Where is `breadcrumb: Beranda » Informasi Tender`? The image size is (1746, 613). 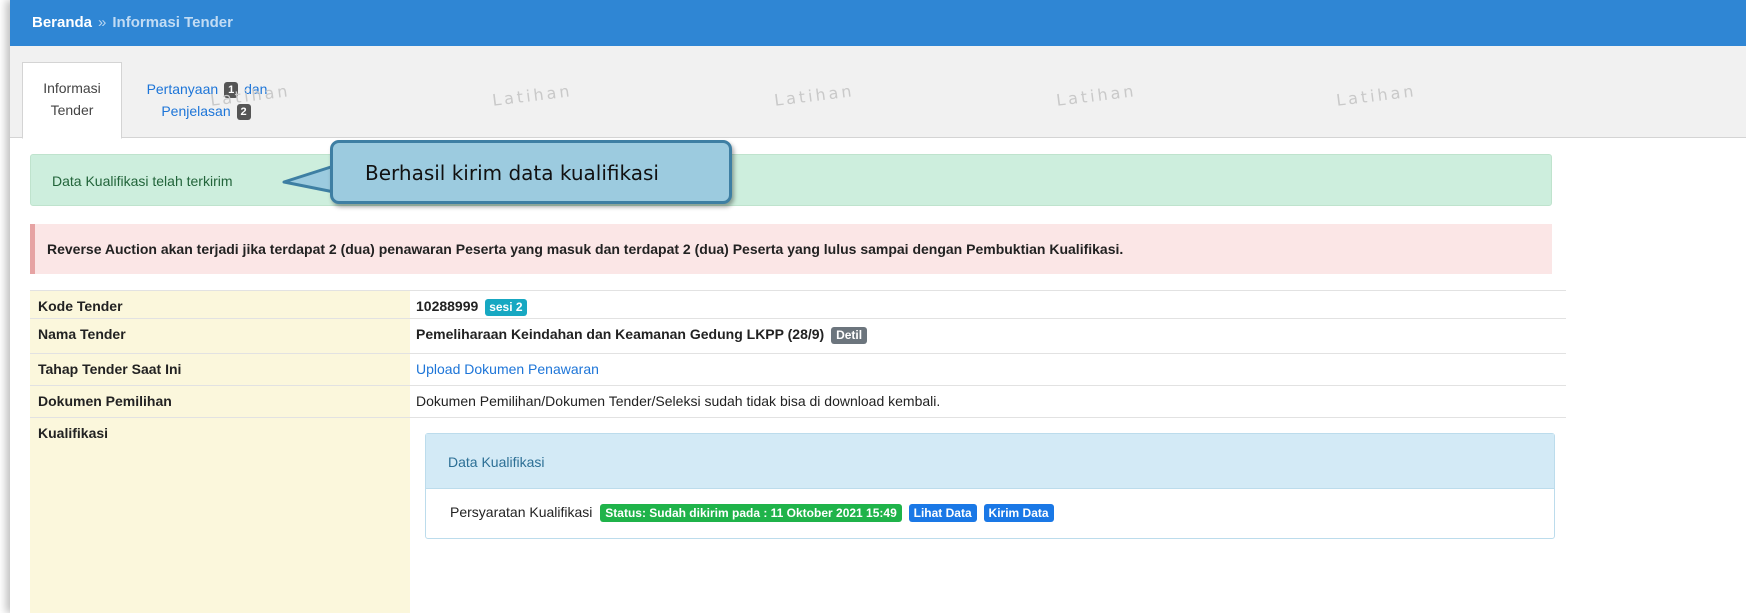
breadcrumb: Beranda » Informasi Tender is located at coordinates (132, 22).